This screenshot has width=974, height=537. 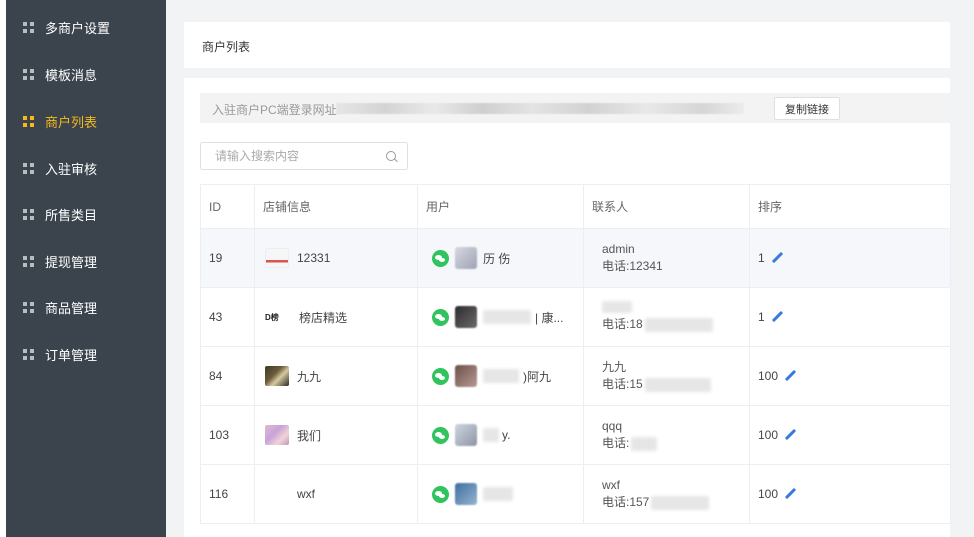 I want to click on cell-user: )阿九, so click(x=501, y=376).